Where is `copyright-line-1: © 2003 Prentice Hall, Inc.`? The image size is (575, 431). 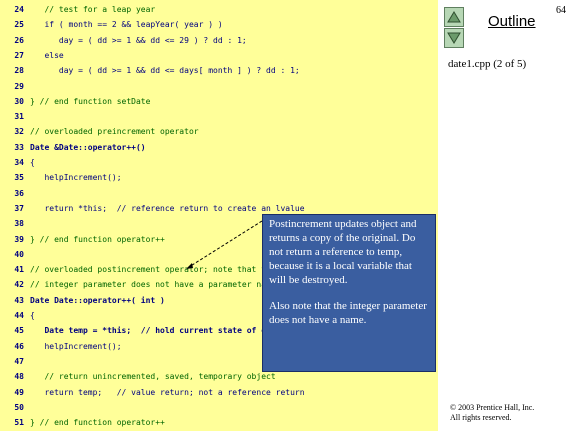
copyright-line-1: © 2003 Prentice Hall, Inc. is located at coordinates (492, 407).